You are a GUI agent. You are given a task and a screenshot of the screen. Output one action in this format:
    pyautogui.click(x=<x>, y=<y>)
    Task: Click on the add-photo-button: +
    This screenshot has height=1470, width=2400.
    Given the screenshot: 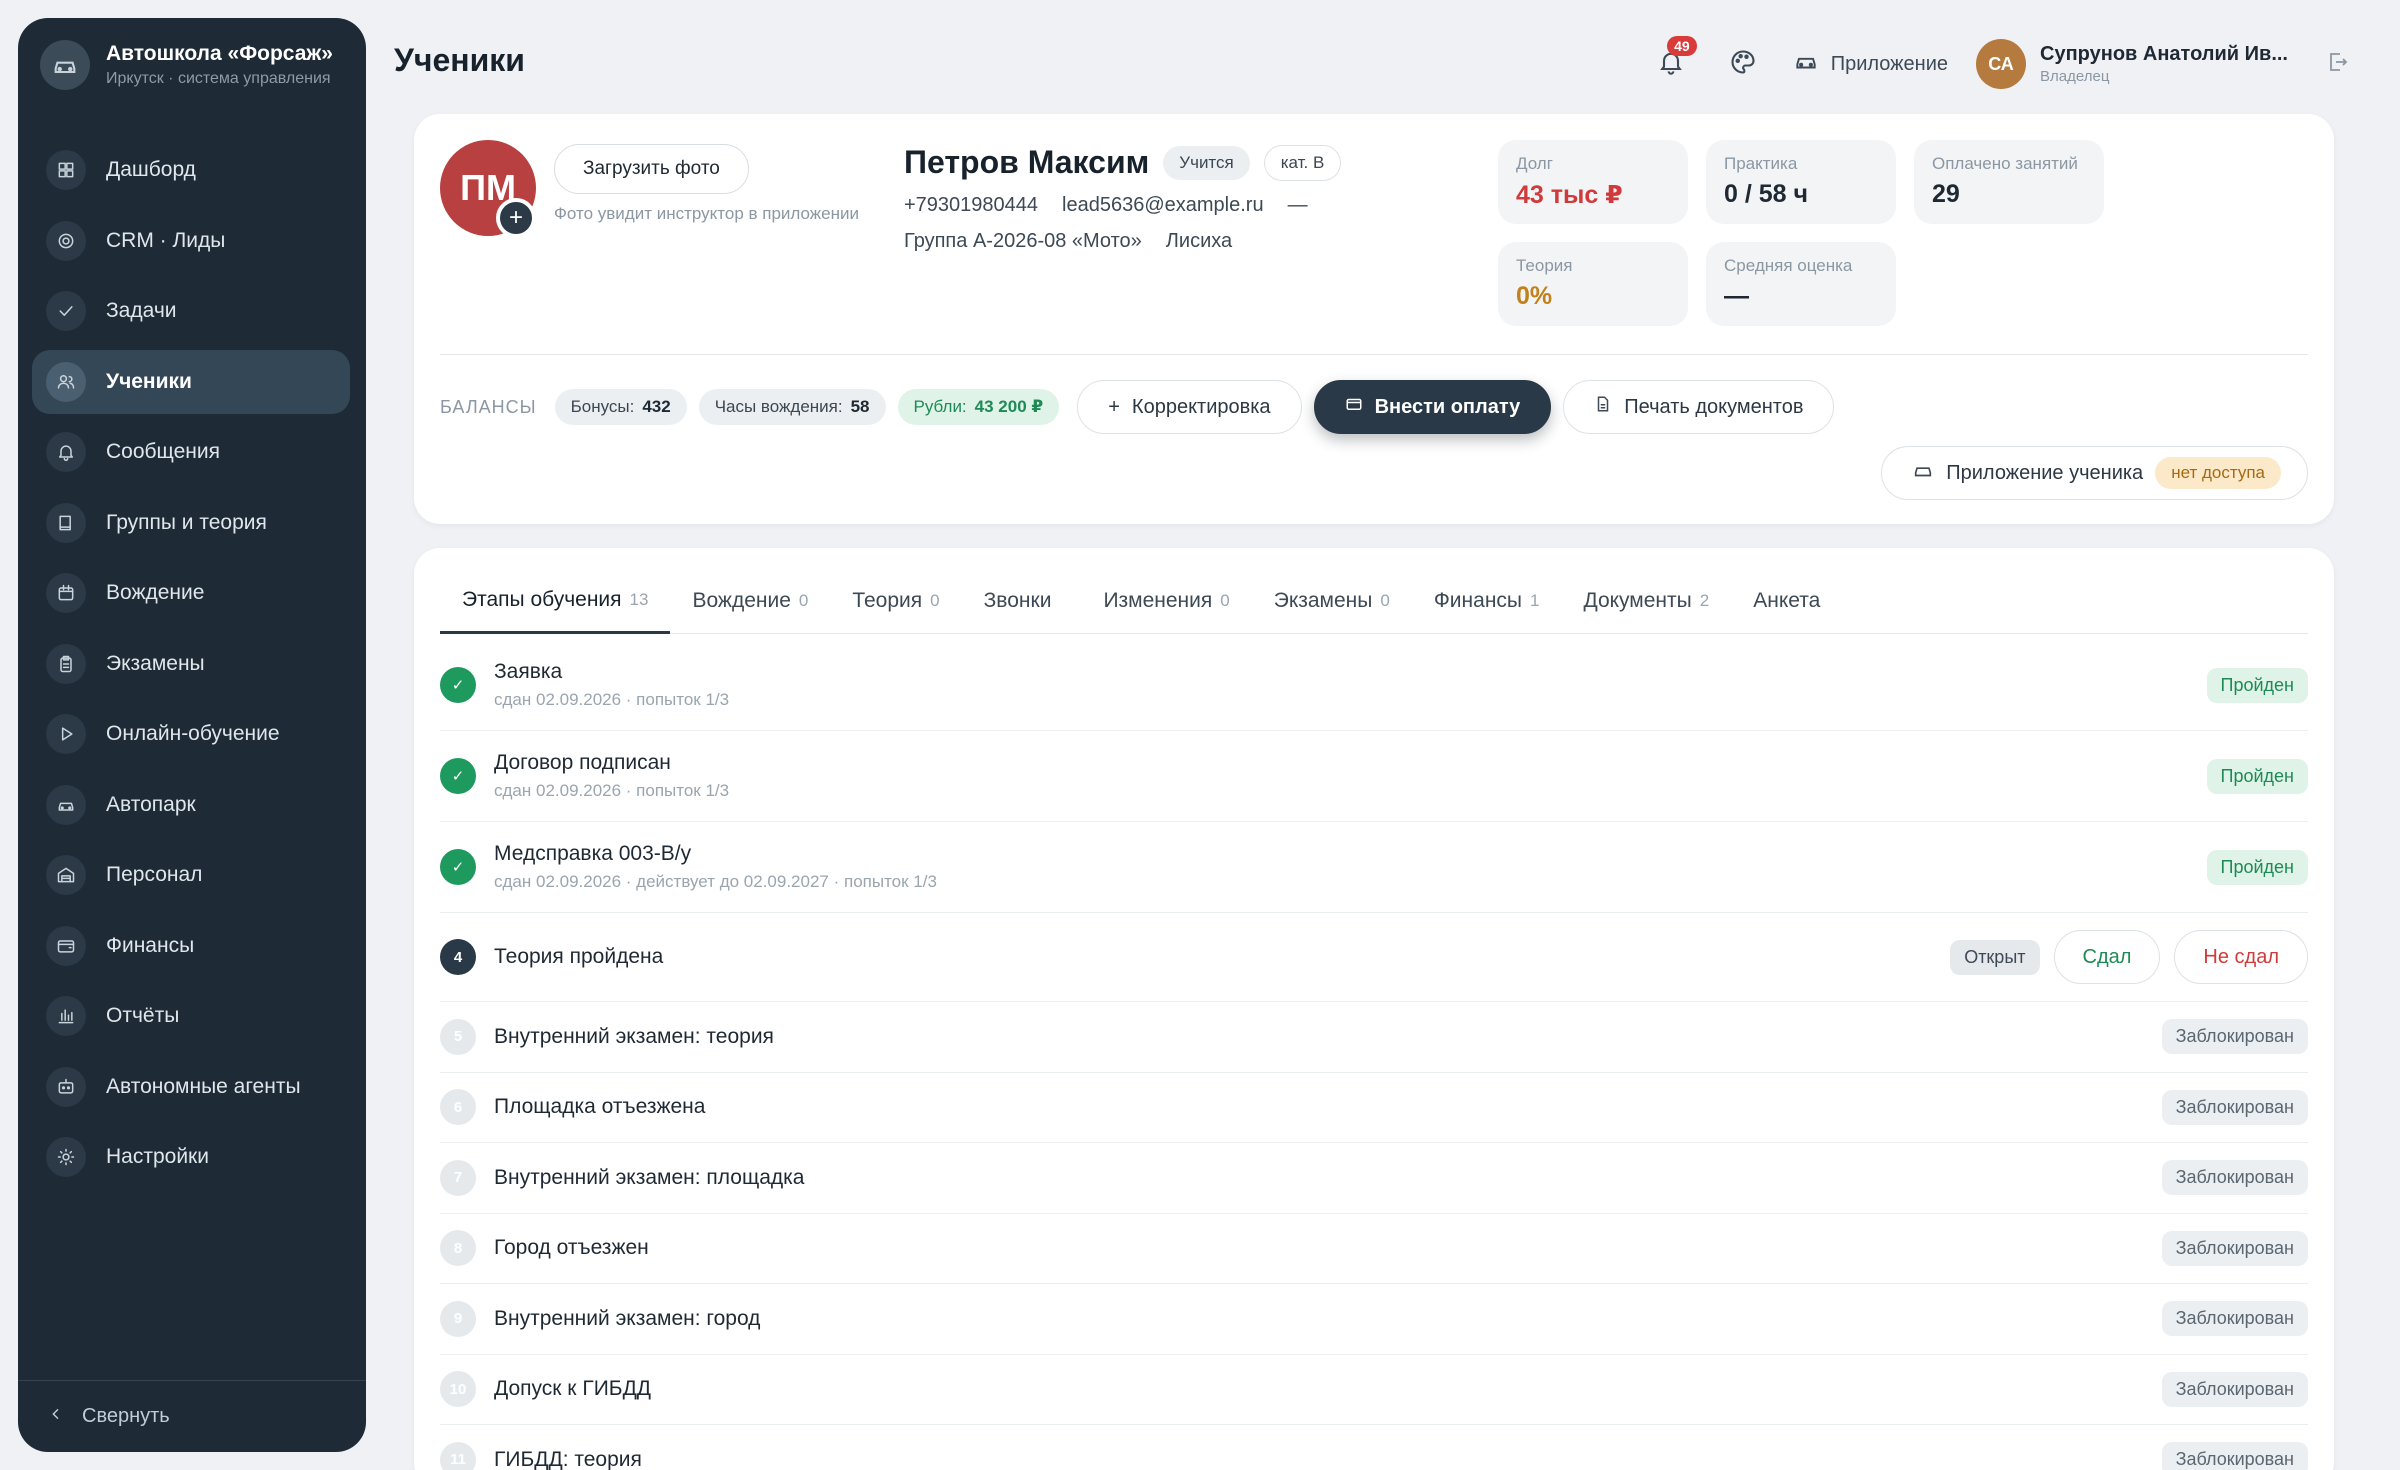 What is the action you would take?
    pyautogui.click(x=516, y=218)
    